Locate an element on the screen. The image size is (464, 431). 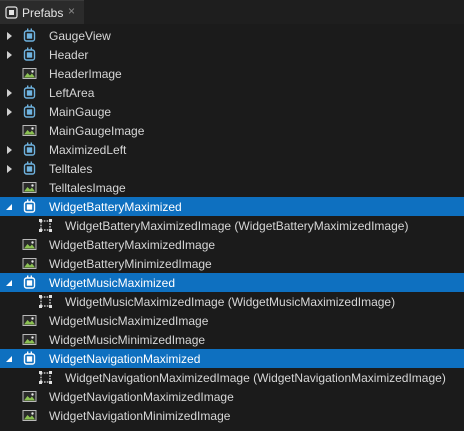
tree-row: MaximizedLeft is located at coordinates (232, 149).